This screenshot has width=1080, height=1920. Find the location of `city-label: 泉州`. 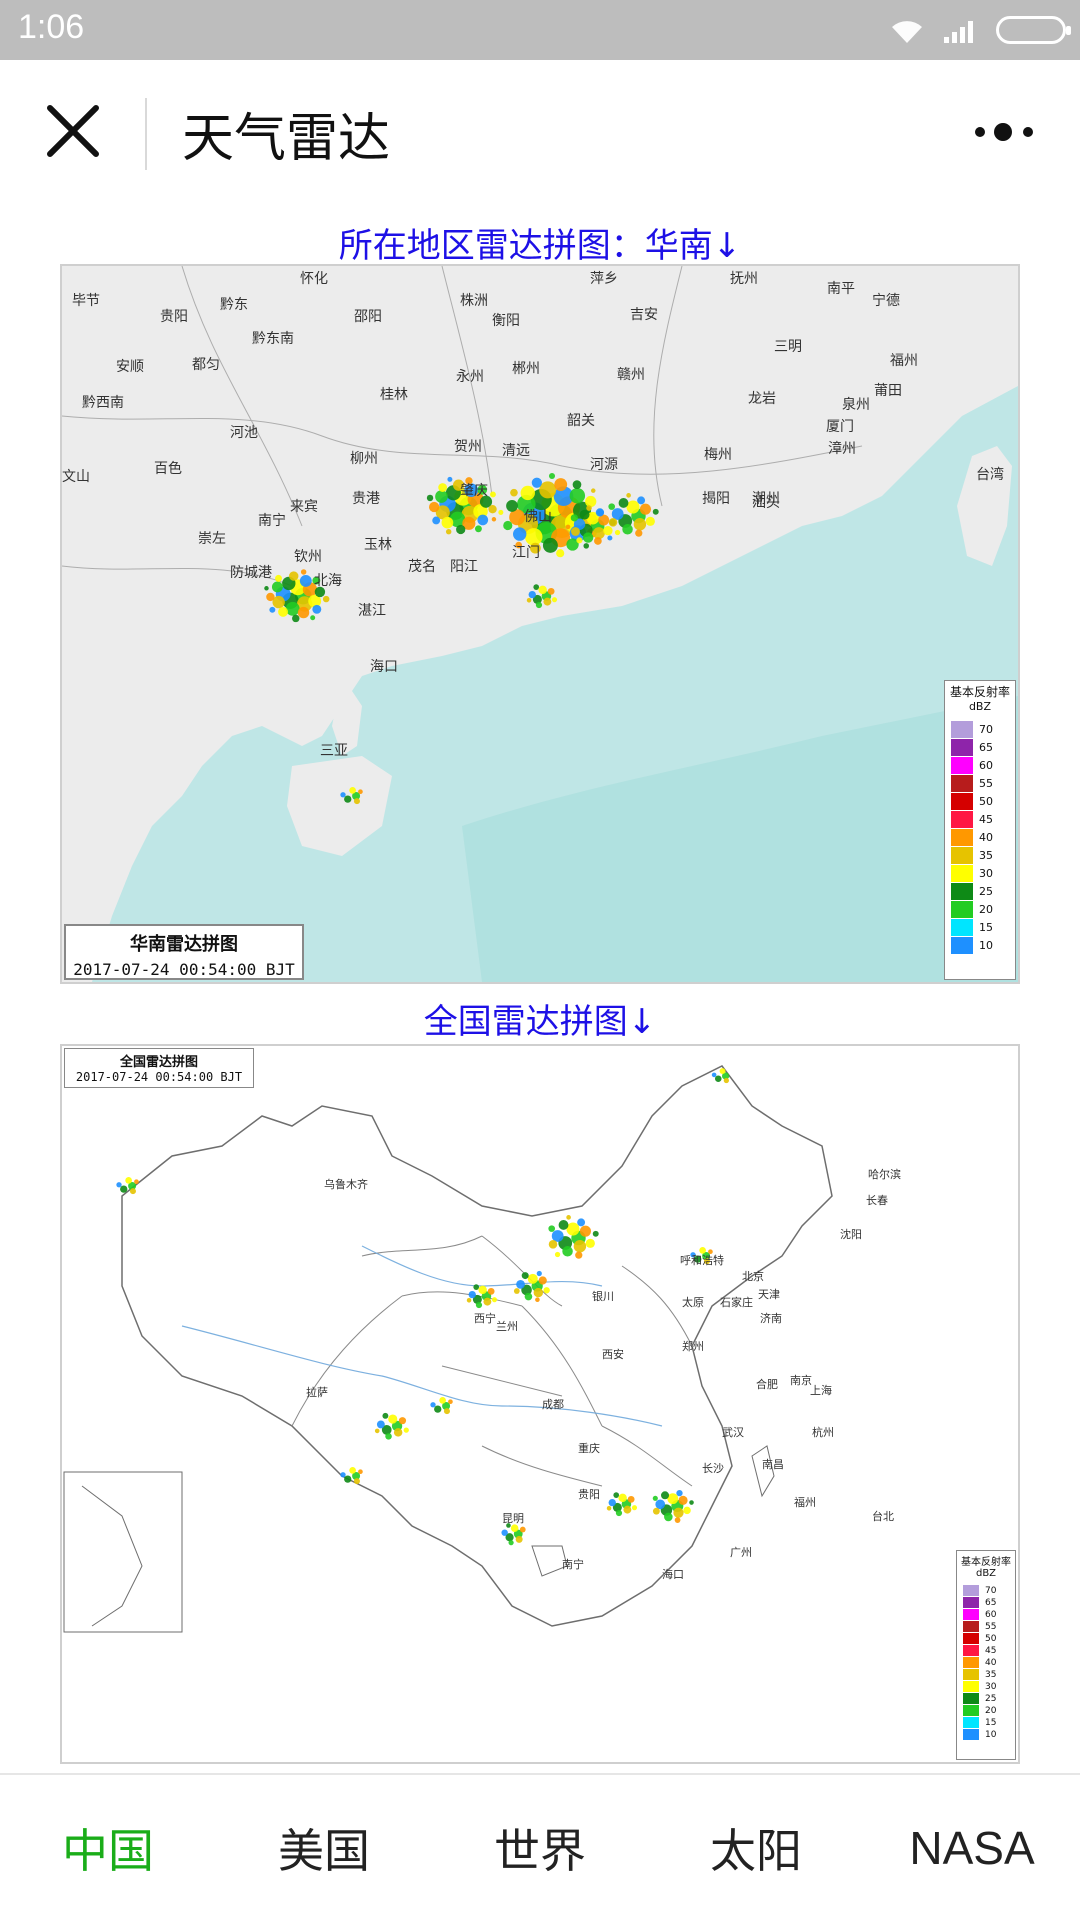

city-label: 泉州 is located at coordinates (856, 405).